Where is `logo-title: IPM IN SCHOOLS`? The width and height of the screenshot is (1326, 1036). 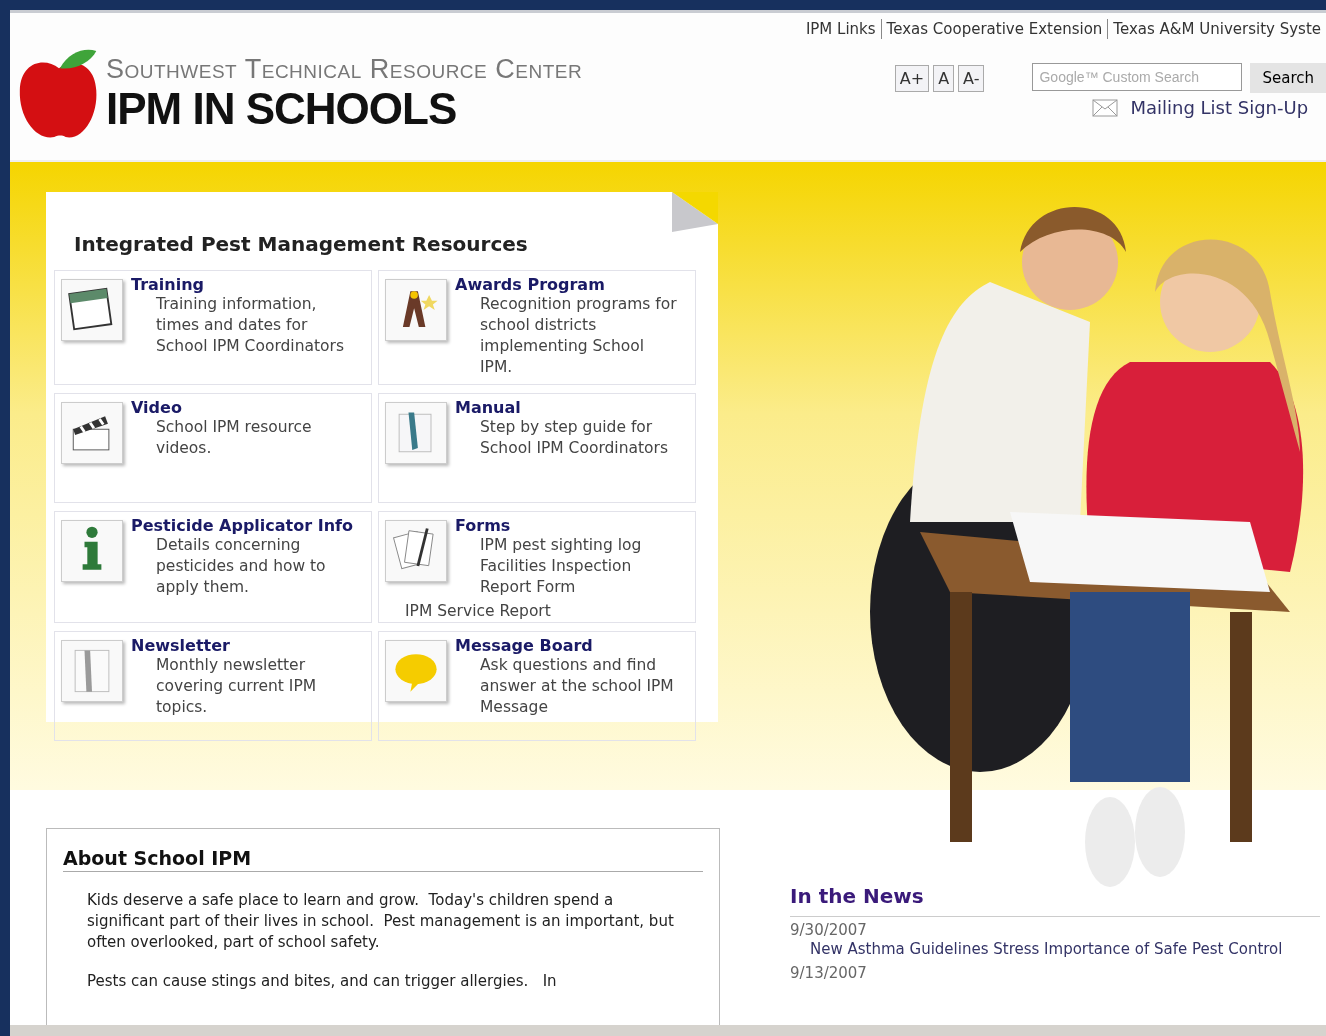
logo-title: IPM IN SCHOOLS is located at coordinates (282, 108).